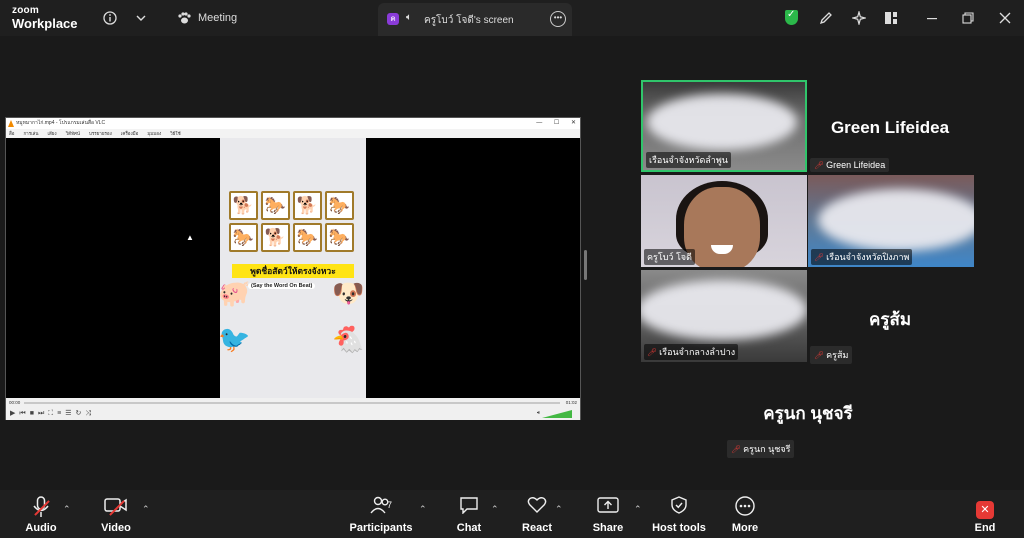  Describe the element at coordinates (32, 413) in the screenshot. I see `stop-icon: ■` at that location.